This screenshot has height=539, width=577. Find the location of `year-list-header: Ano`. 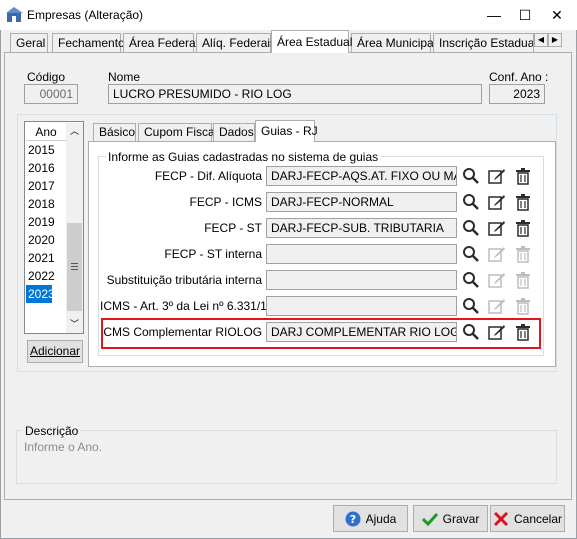

year-list-header: Ano is located at coordinates (46, 132).